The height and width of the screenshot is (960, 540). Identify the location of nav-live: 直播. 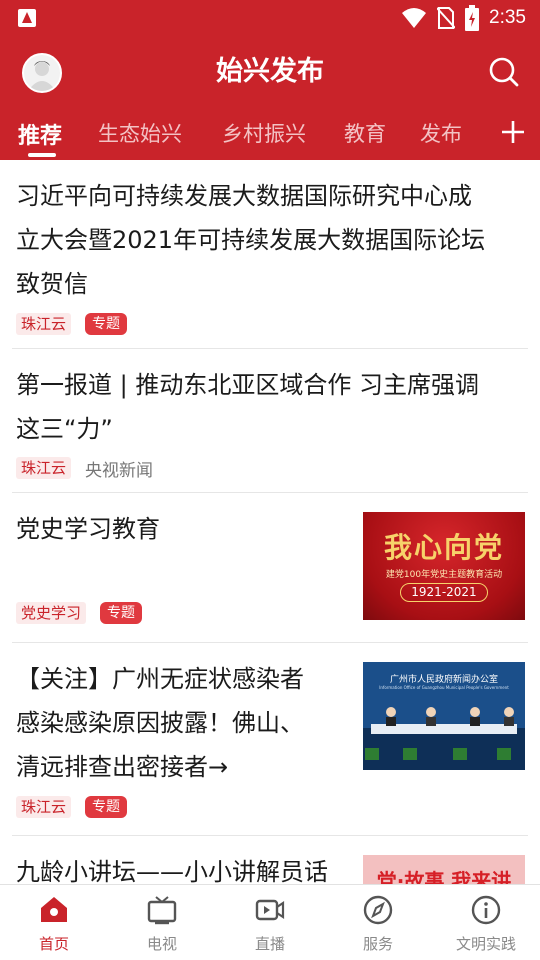
(270, 922).